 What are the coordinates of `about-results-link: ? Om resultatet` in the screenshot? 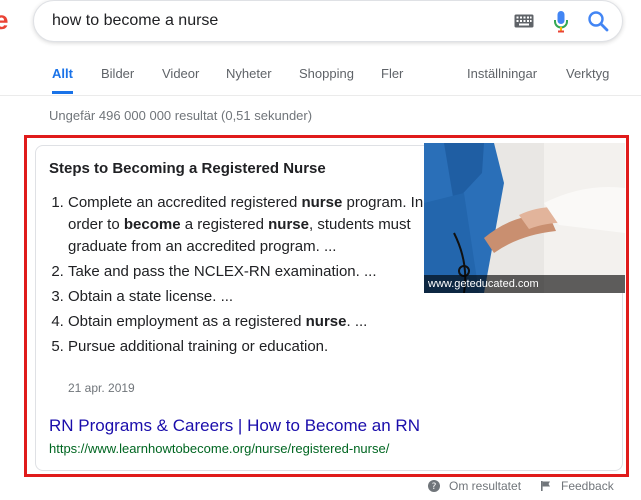 It's located at (474, 486).